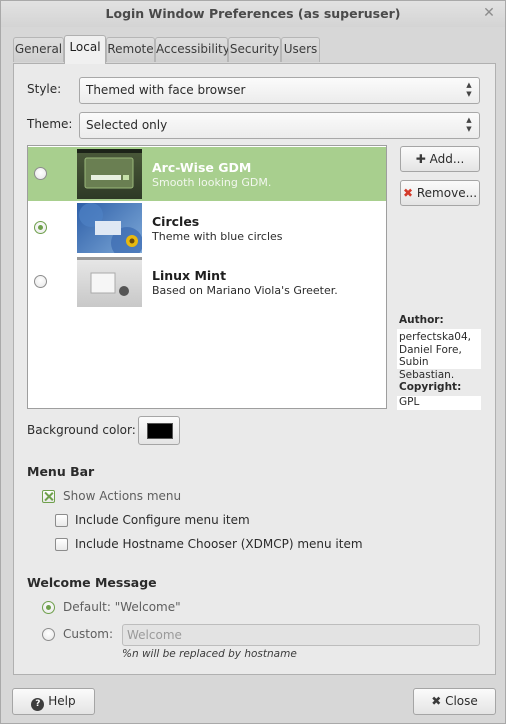 This screenshot has width=506, height=724. I want to click on theme-name: Arc-Wise GDM, so click(202, 167).